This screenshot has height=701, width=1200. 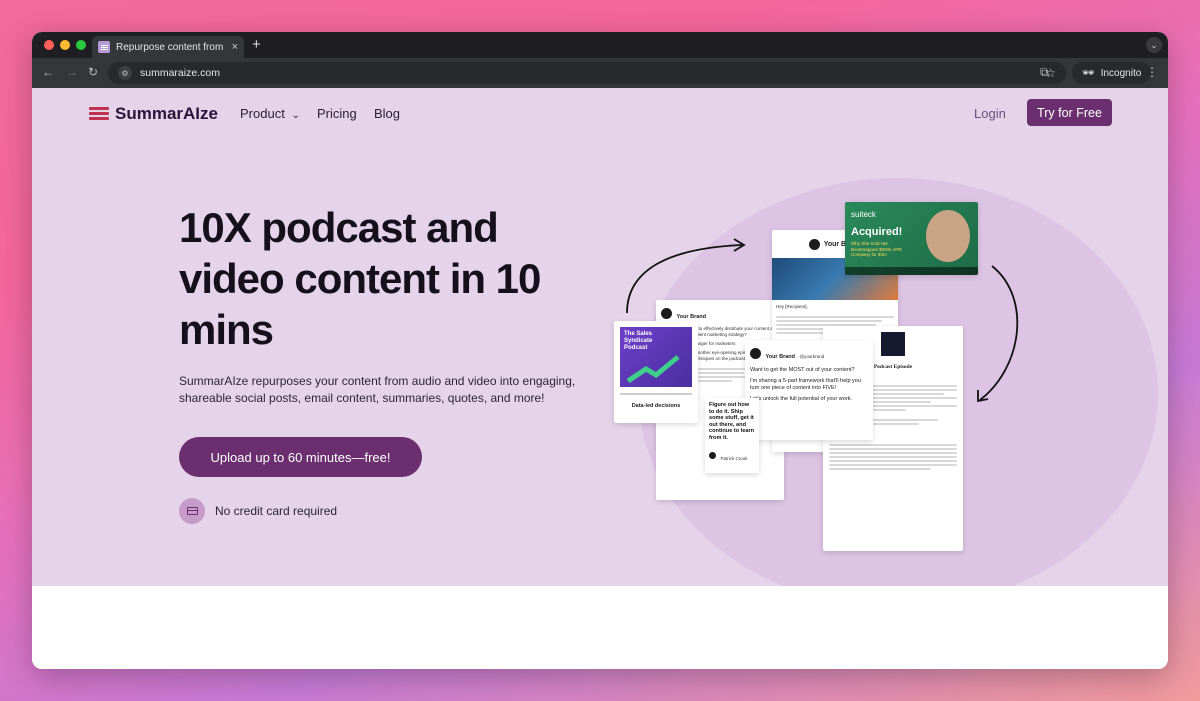 I want to click on no-credit-card-text: No credit card required, so click(x=276, y=511).